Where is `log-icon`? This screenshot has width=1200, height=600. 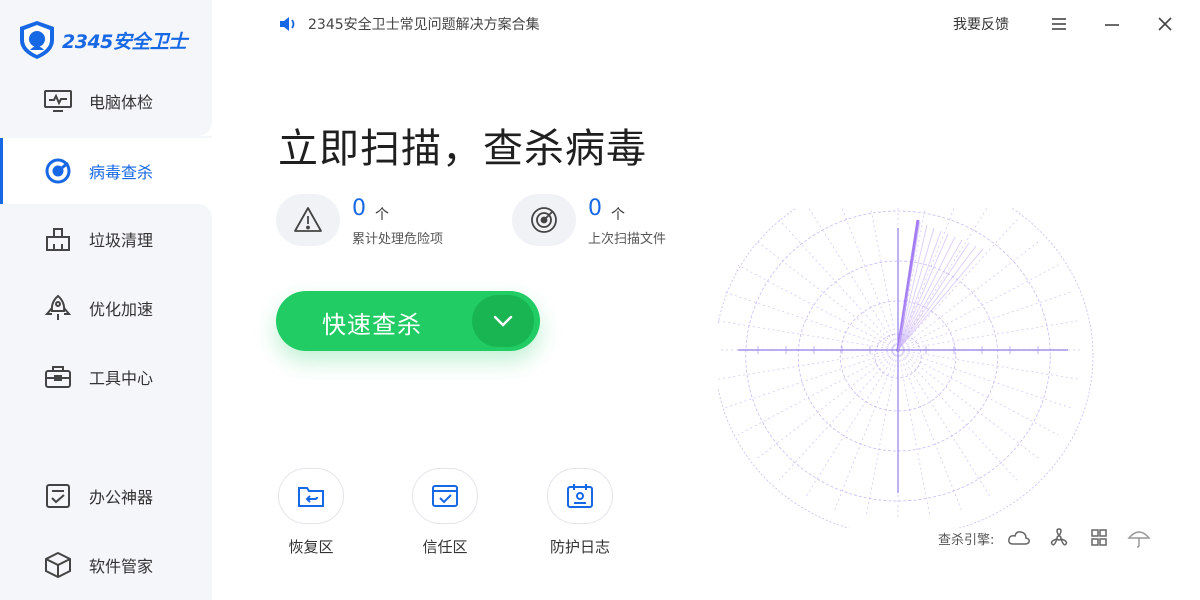 log-icon is located at coordinates (580, 496).